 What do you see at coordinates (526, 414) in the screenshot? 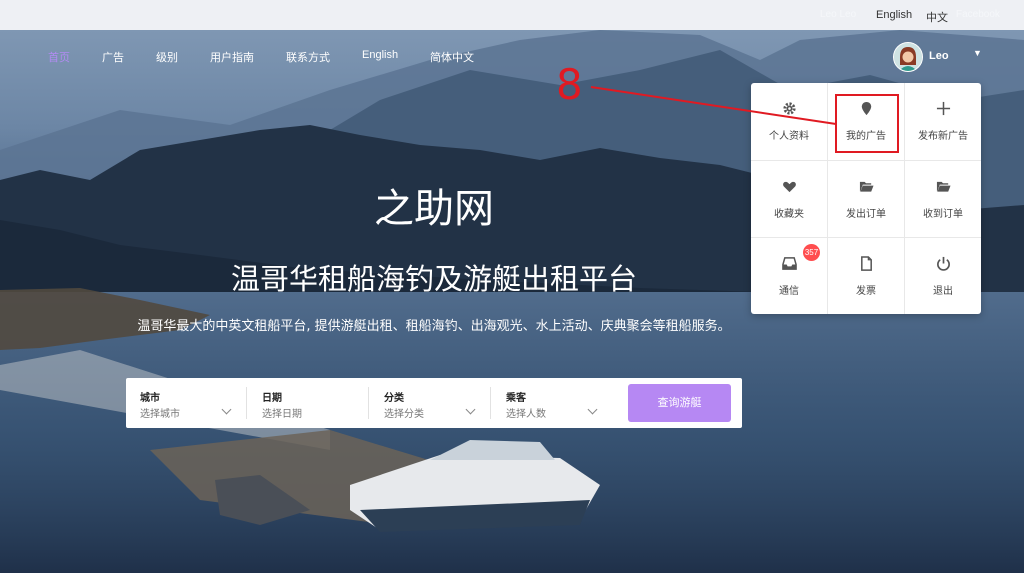
I see `passenger-placeholder: 选择人数` at bounding box center [526, 414].